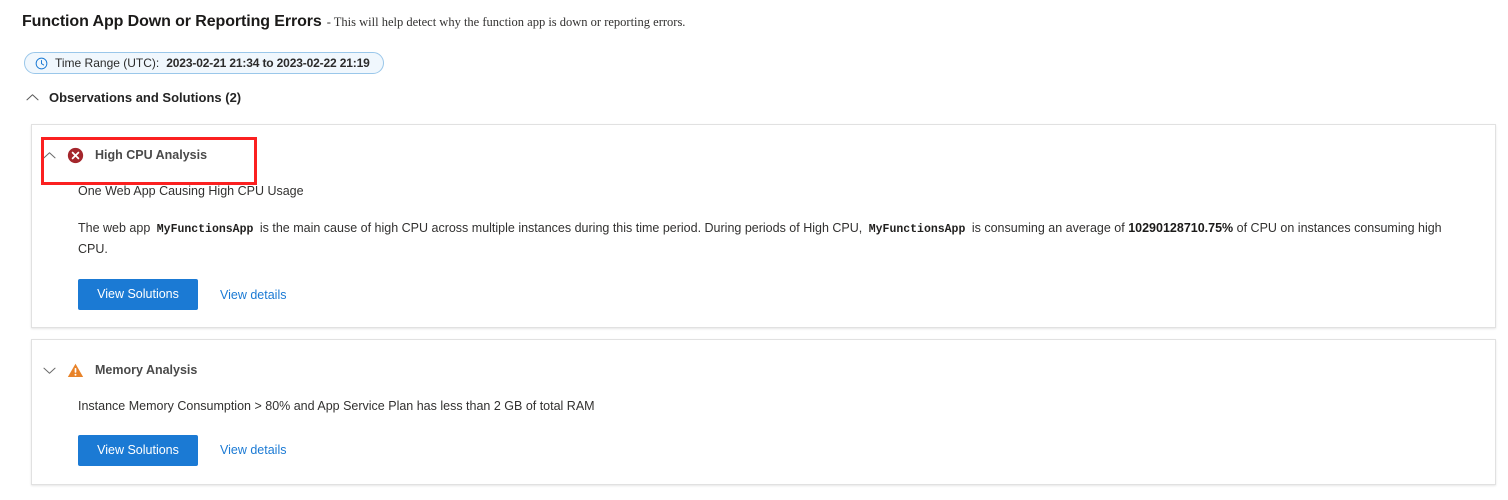  Describe the element at coordinates (138, 450) in the screenshot. I see `view-solutions-button-memory-analysis: View Solutions` at that location.